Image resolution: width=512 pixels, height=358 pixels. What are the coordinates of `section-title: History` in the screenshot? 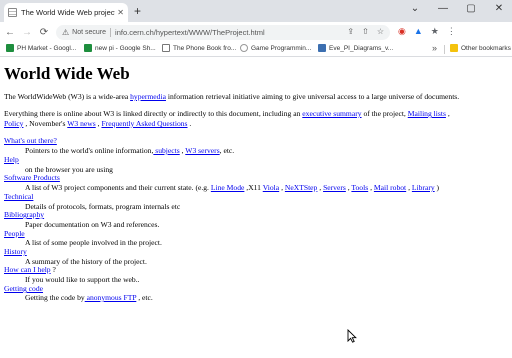 It's located at (15, 251).